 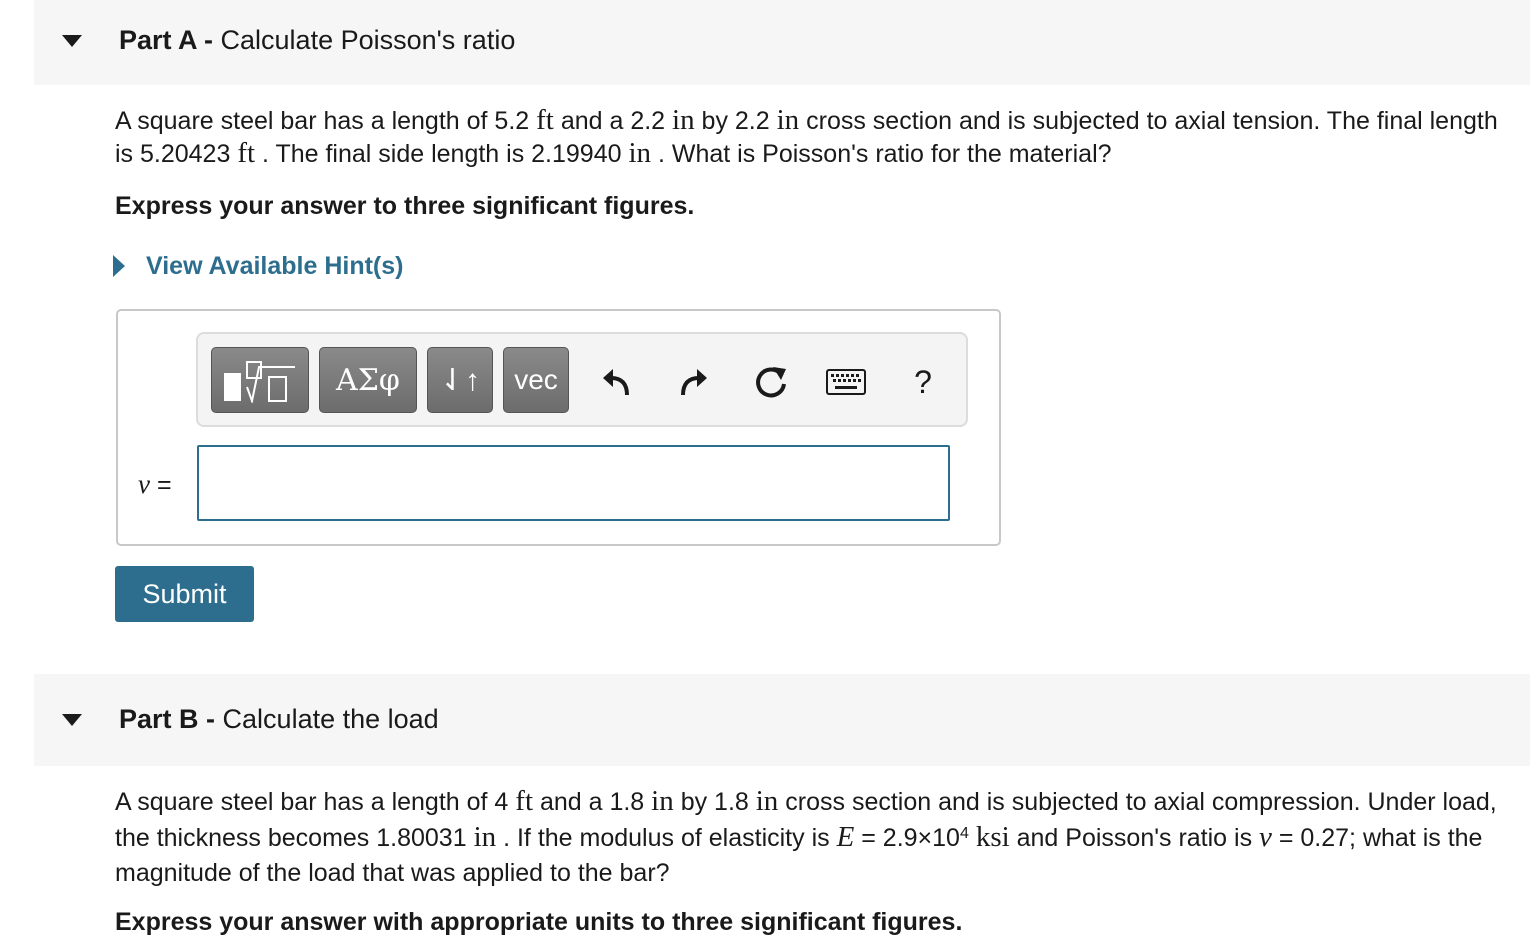 I want to click on arrows-button: ⇃↑, so click(x=460, y=380).